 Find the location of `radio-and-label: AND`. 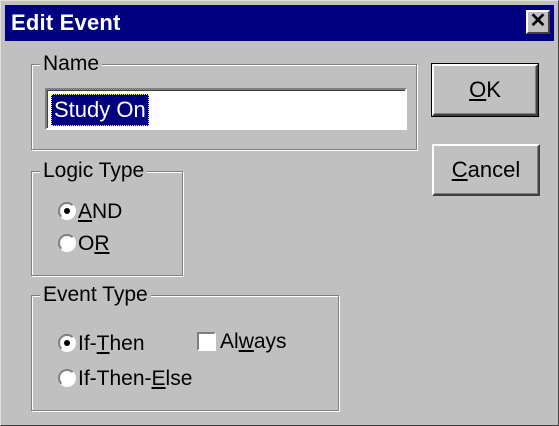

radio-and-label: AND is located at coordinates (100, 211).